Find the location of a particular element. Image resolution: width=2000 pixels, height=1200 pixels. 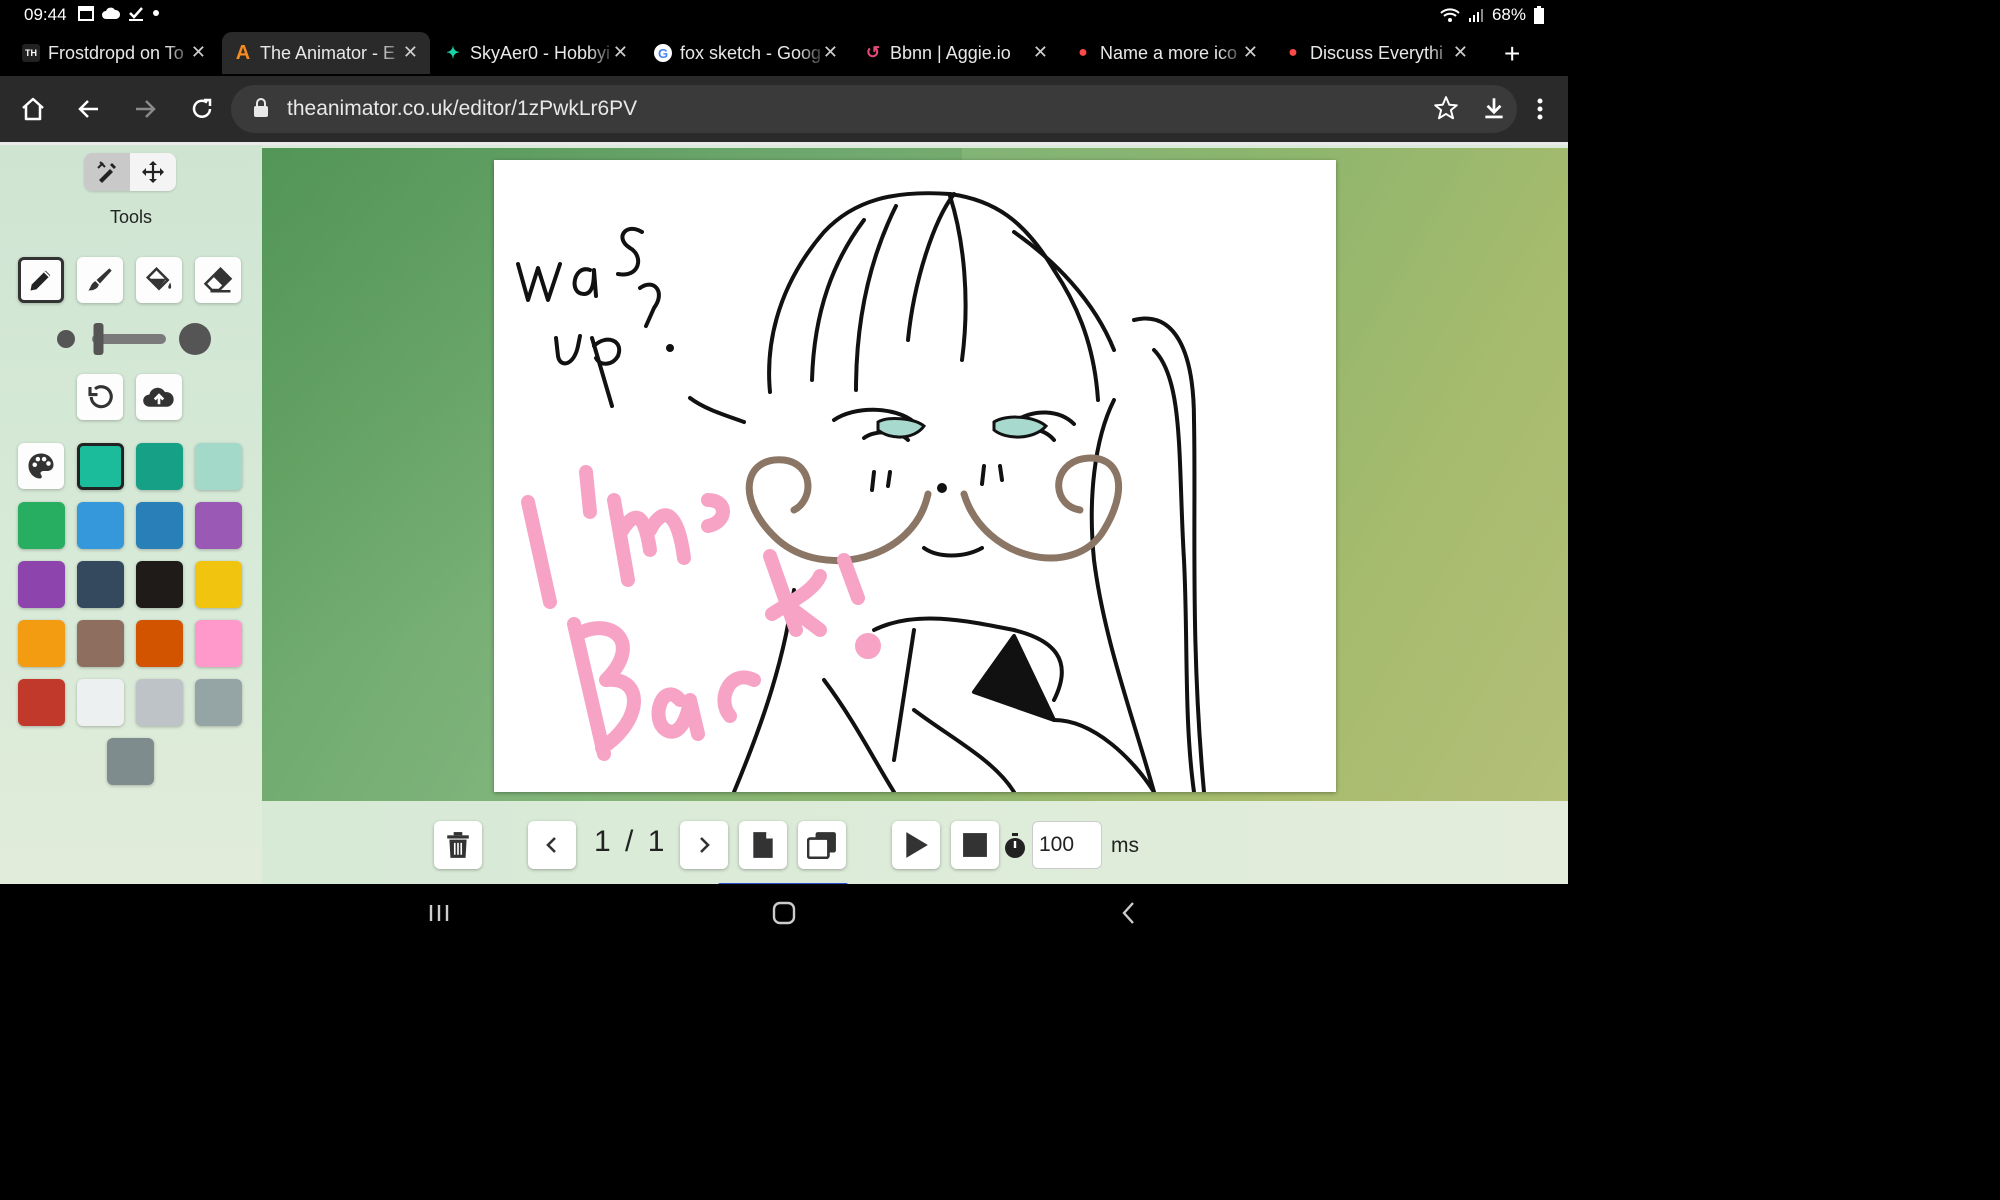

tab-favicon-icon: TH is located at coordinates (31, 53).